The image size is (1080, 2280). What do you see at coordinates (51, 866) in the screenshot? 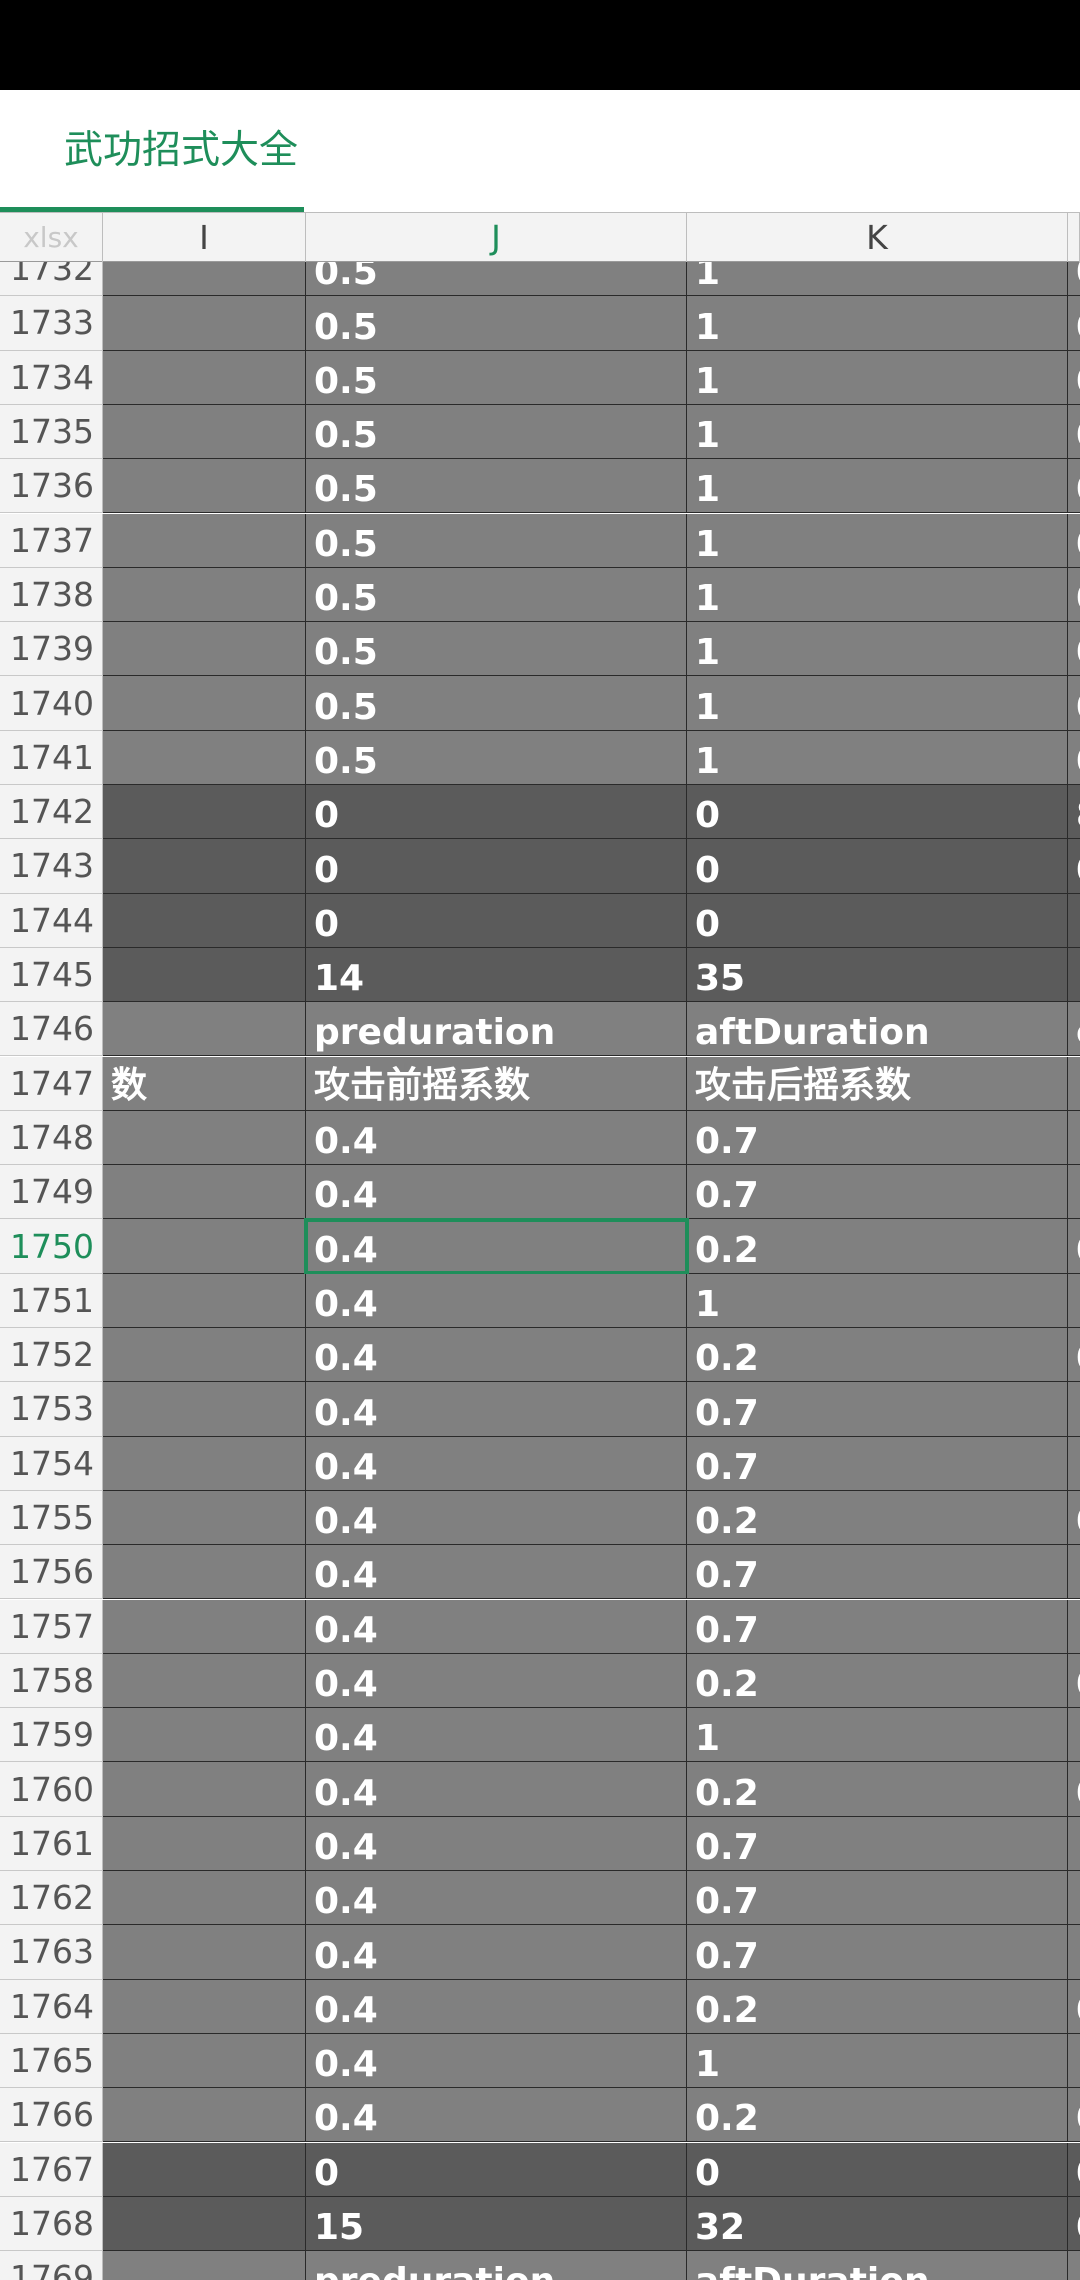
I see `row-number: 1743` at bounding box center [51, 866].